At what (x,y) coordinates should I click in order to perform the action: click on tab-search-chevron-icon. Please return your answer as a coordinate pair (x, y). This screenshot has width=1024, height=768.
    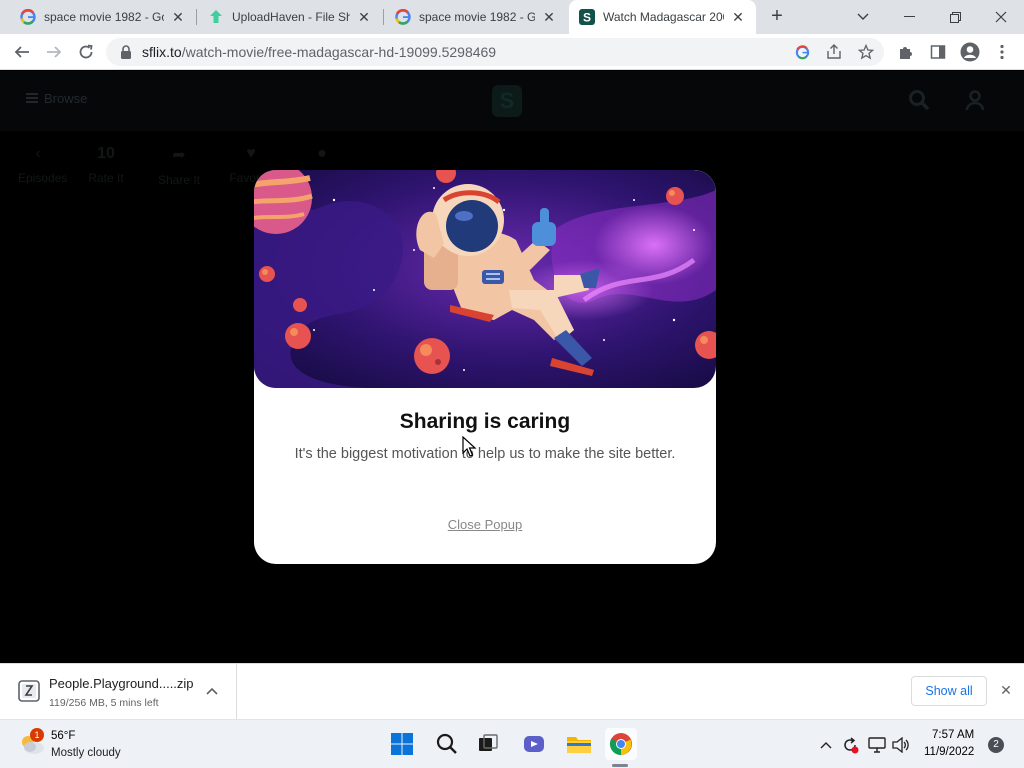
    Looking at the image, I should click on (863, 17).